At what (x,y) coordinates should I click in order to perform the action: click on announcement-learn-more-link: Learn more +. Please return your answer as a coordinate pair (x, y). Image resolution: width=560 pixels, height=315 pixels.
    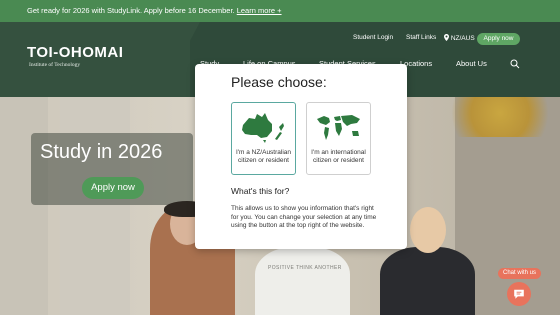
    Looking at the image, I should click on (259, 10).